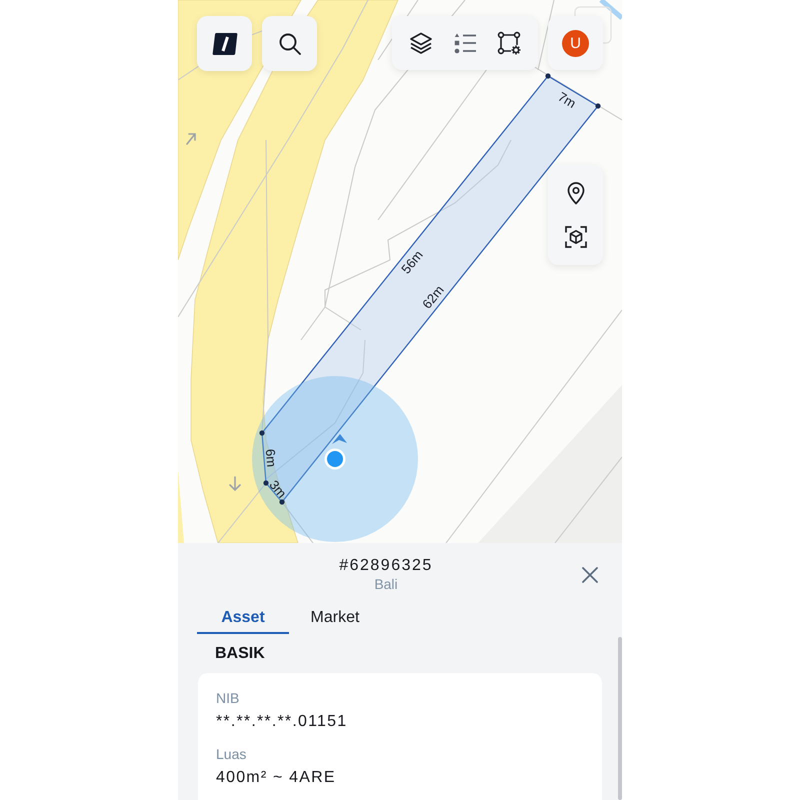  What do you see at coordinates (509, 43) in the screenshot?
I see `polygon-gear-icon` at bounding box center [509, 43].